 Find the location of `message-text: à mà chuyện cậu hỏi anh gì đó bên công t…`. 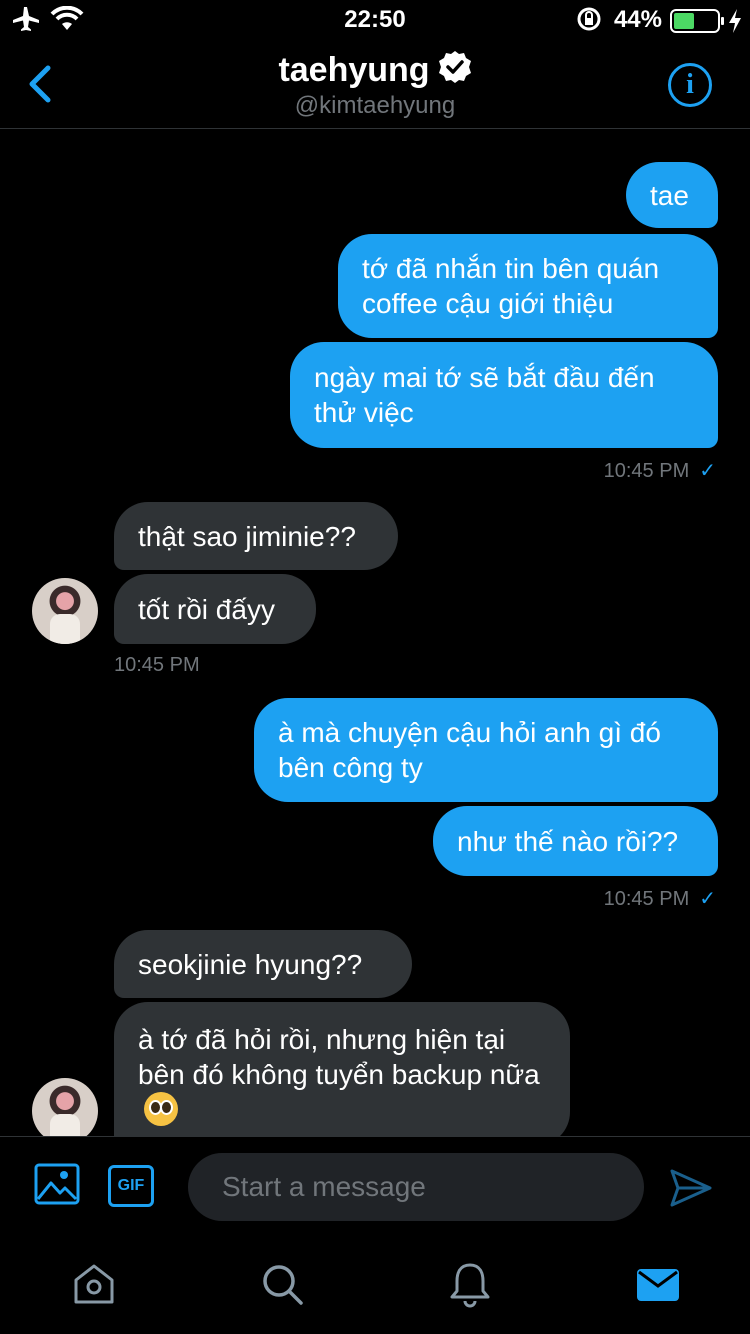

message-text: à mà chuyện cậu hỏi anh gì đó bên công t… is located at coordinates (469, 750).